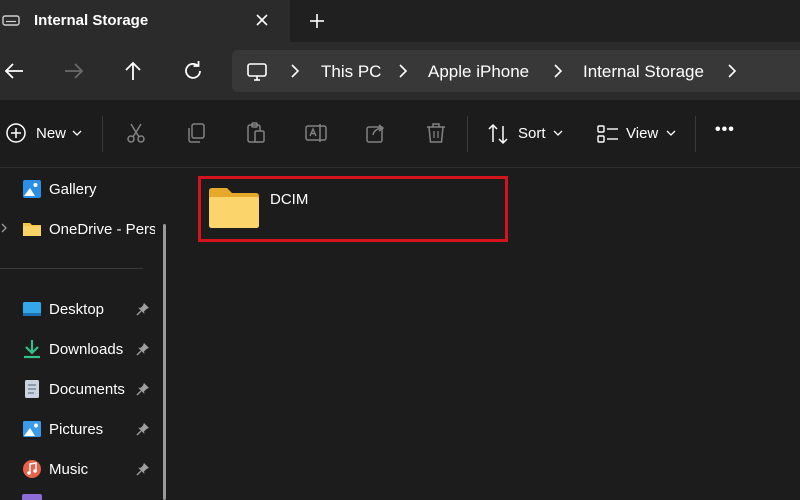 The width and height of the screenshot is (800, 500). What do you see at coordinates (262, 20) in the screenshot?
I see `close-icon` at bounding box center [262, 20].